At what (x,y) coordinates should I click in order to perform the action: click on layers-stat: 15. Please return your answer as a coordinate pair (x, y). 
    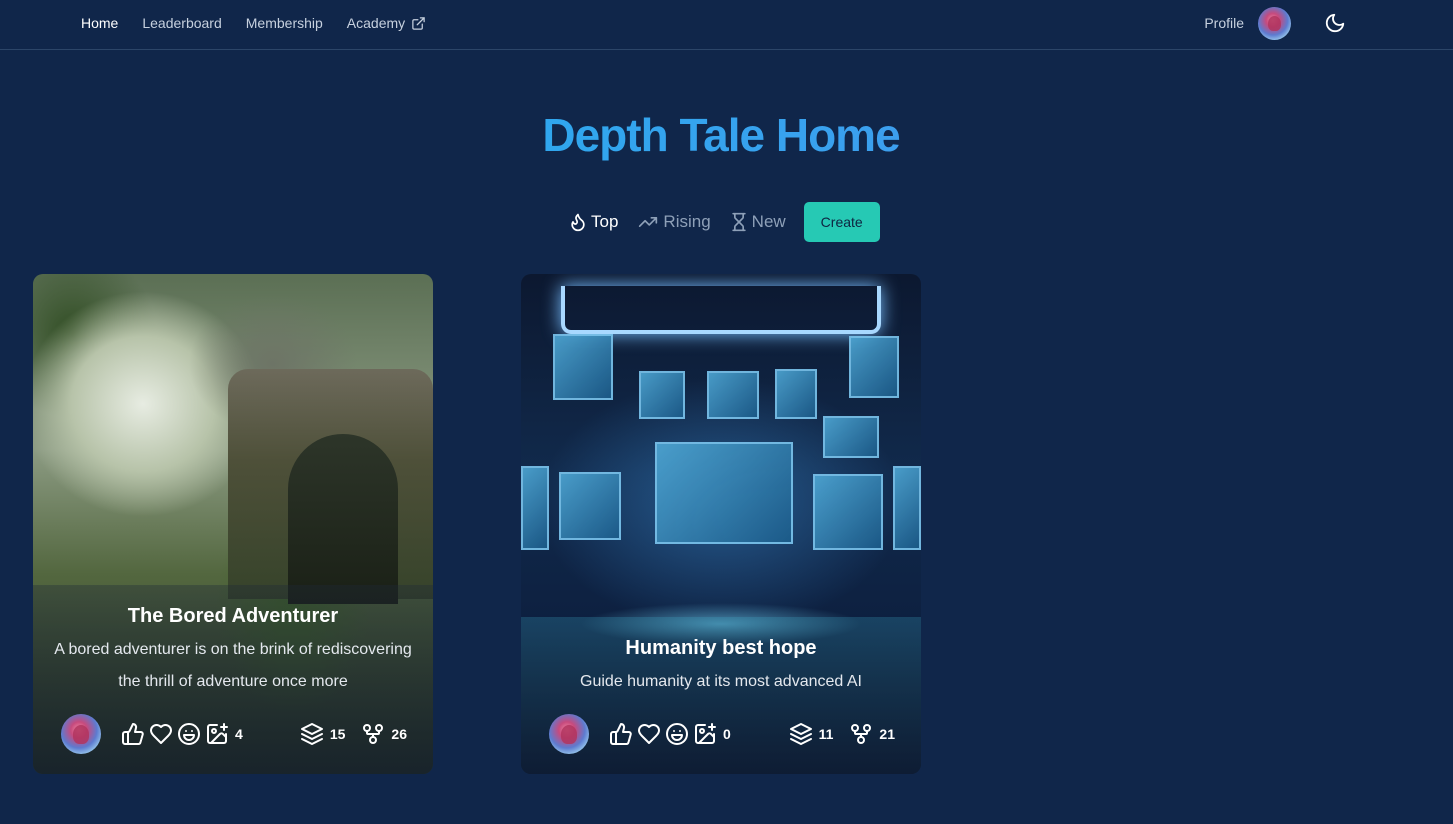
    Looking at the image, I should click on (323, 734).